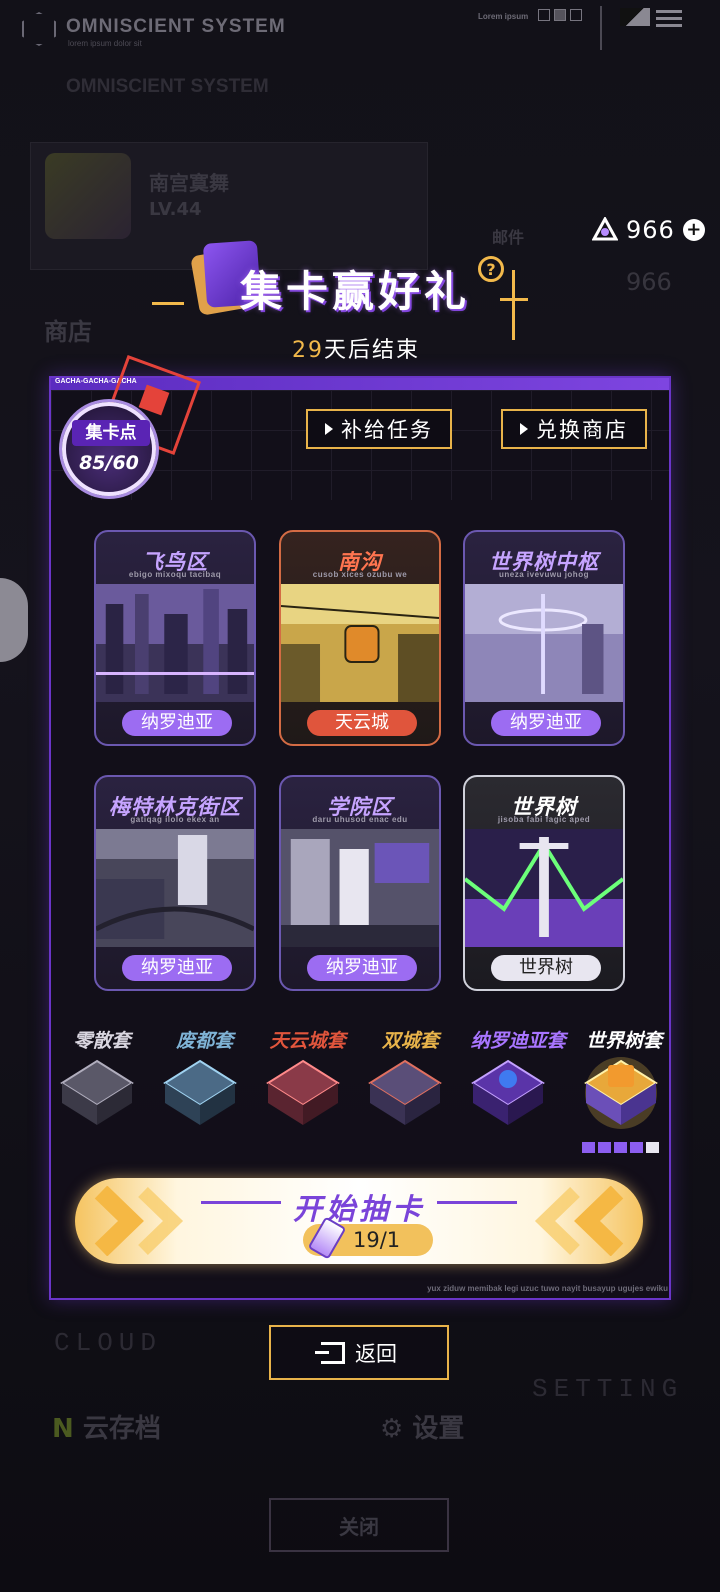 Image resolution: width=720 pixels, height=1592 pixels. I want to click on card-subtitle: cusob xices ozubu we, so click(360, 574).